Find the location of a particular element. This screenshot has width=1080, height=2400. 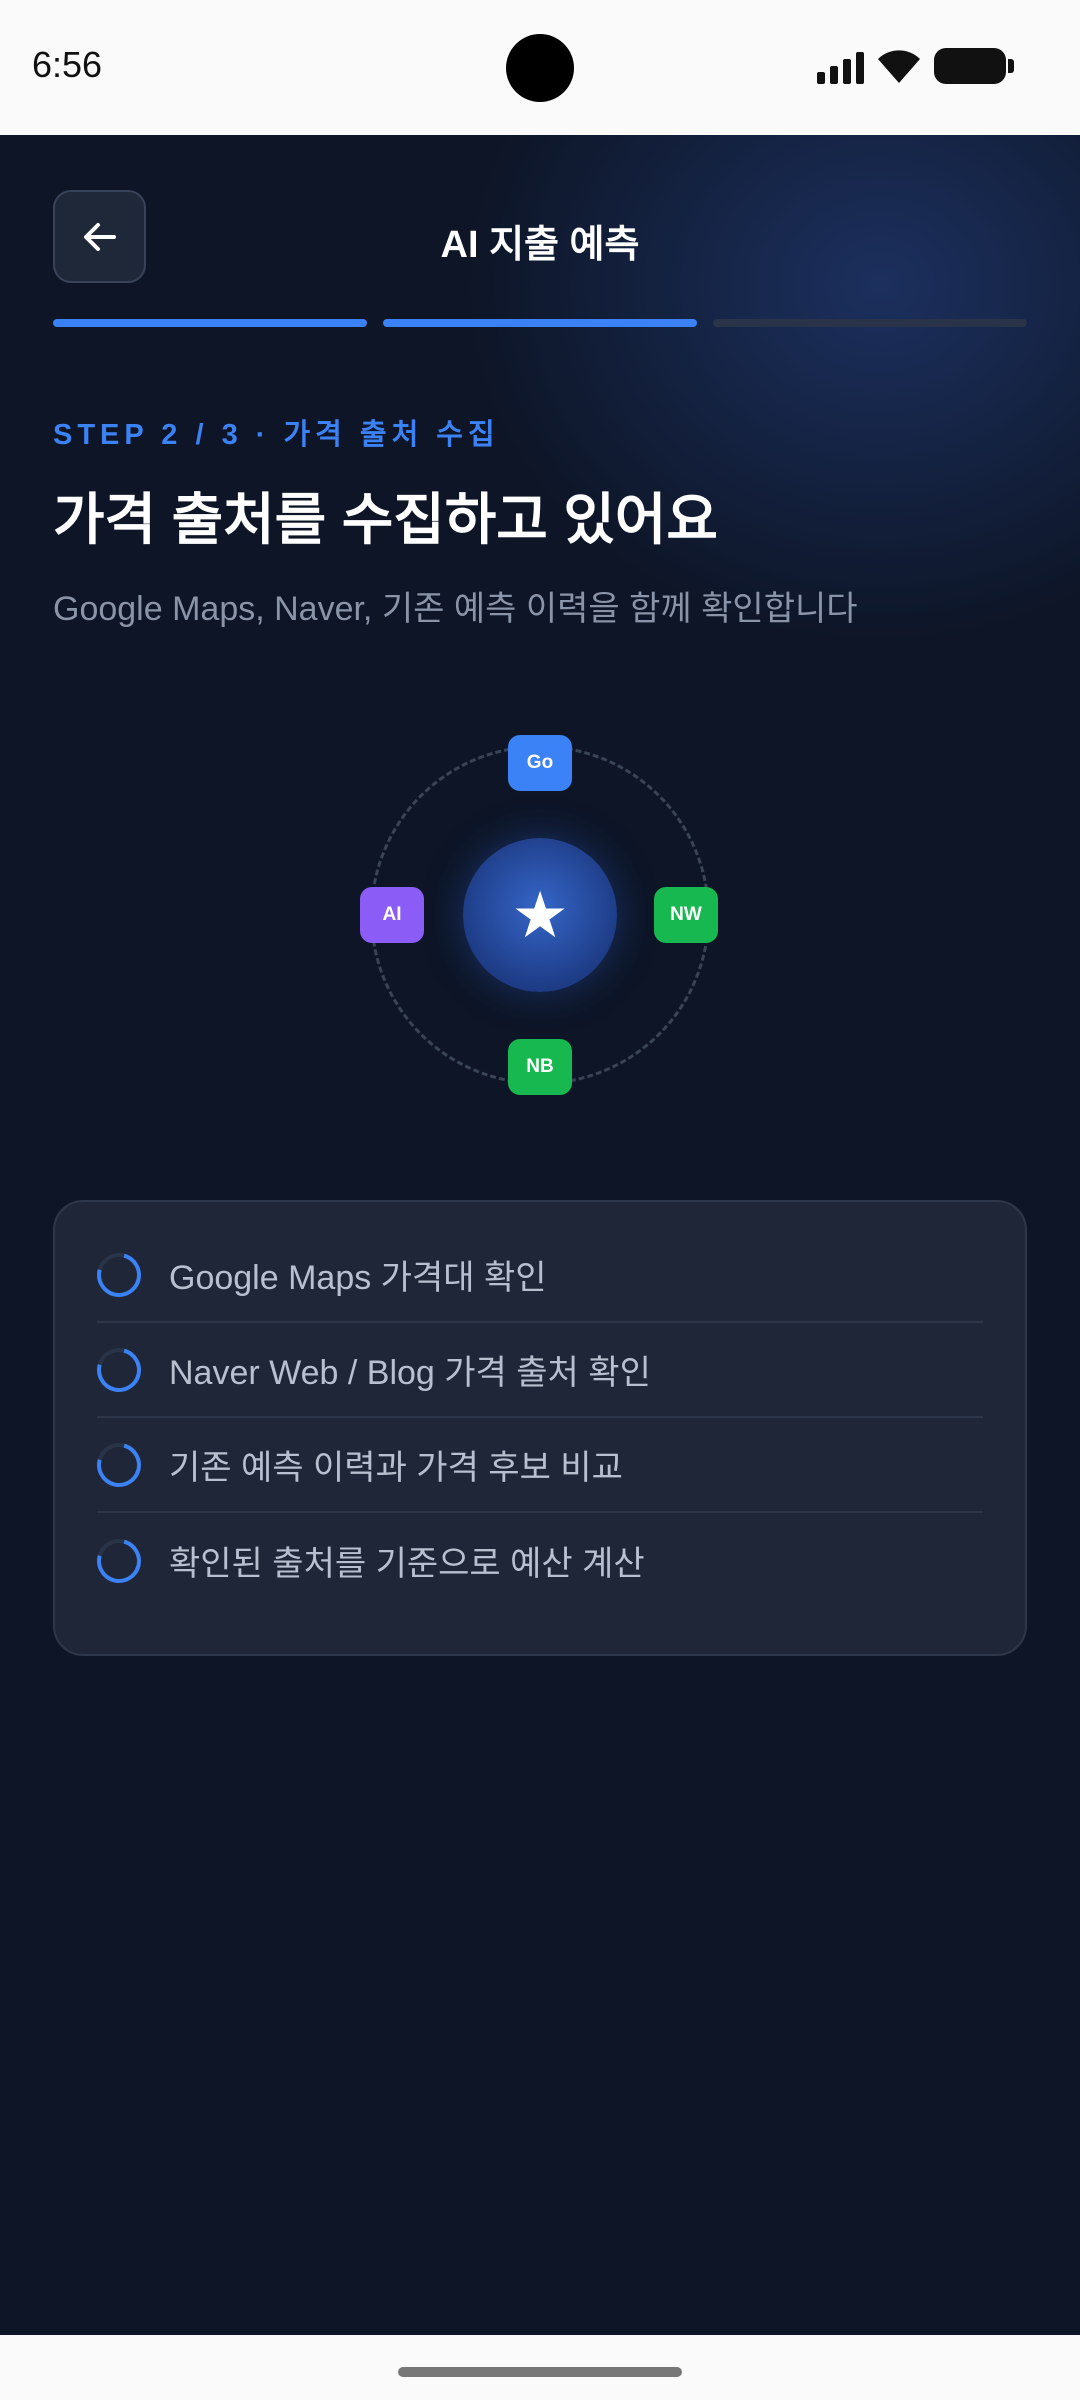

page-subtitle: Google Maps, Naver, 기존 예측 이력을 함께 확인합니다 is located at coordinates (455, 609).